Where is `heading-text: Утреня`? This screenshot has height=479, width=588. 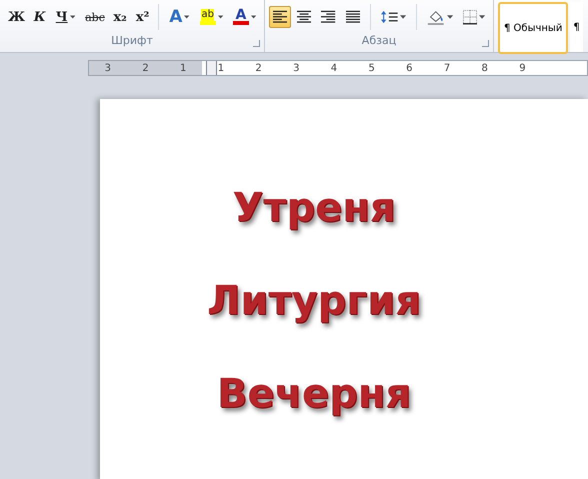 heading-text: Утреня is located at coordinates (314, 208).